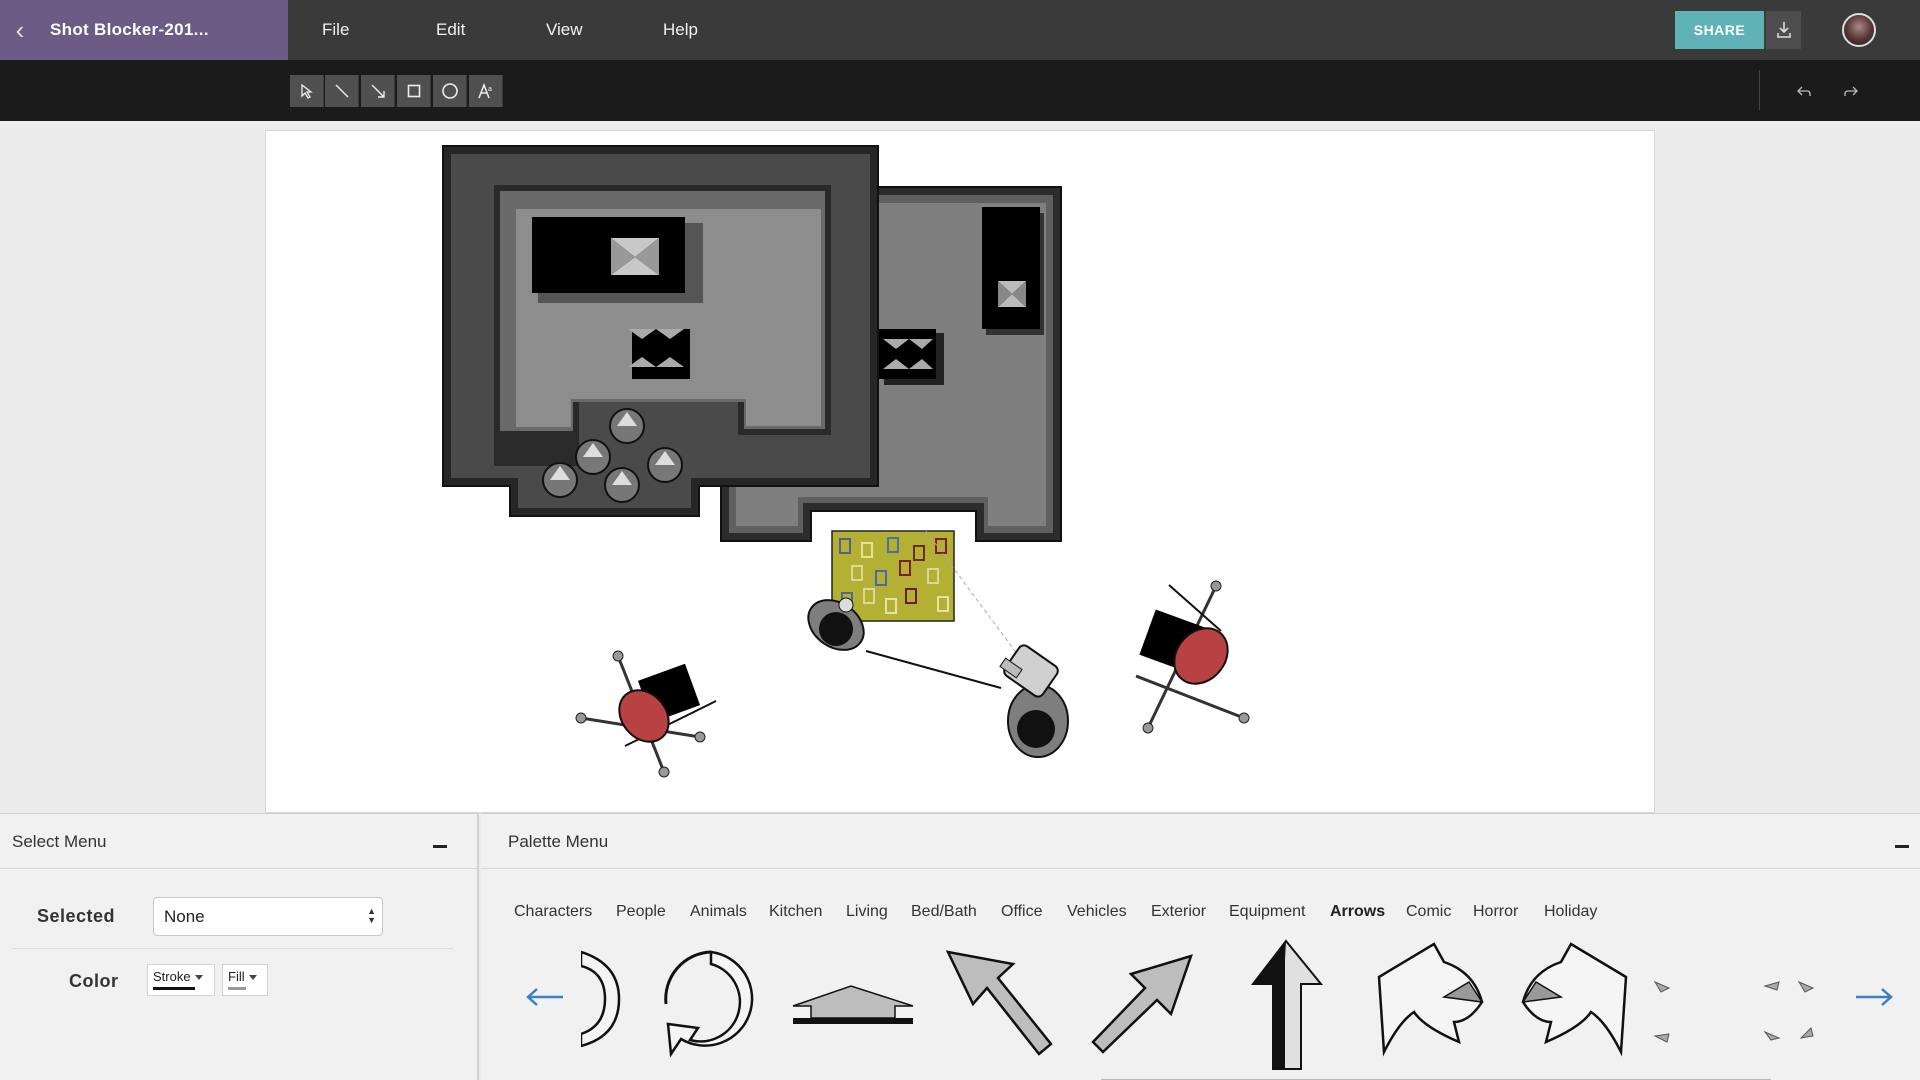 This screenshot has width=1920, height=1080. I want to click on category-comic: Comic, so click(1428, 912).